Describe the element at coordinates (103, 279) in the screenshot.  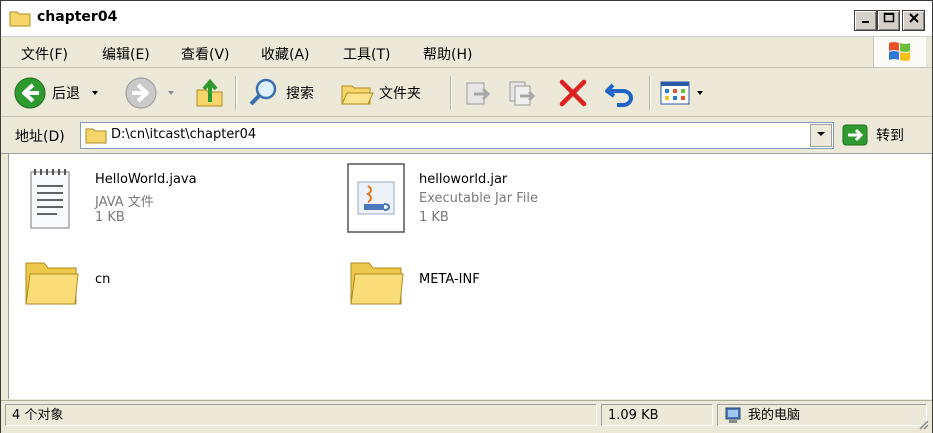
I see `folder-name: cn` at that location.